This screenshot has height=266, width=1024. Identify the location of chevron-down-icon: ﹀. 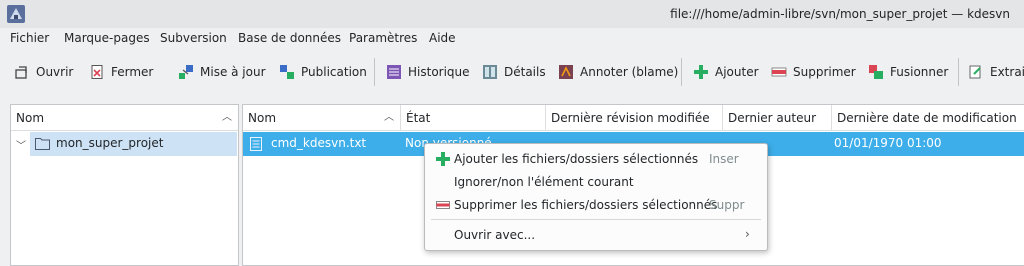
(21, 144).